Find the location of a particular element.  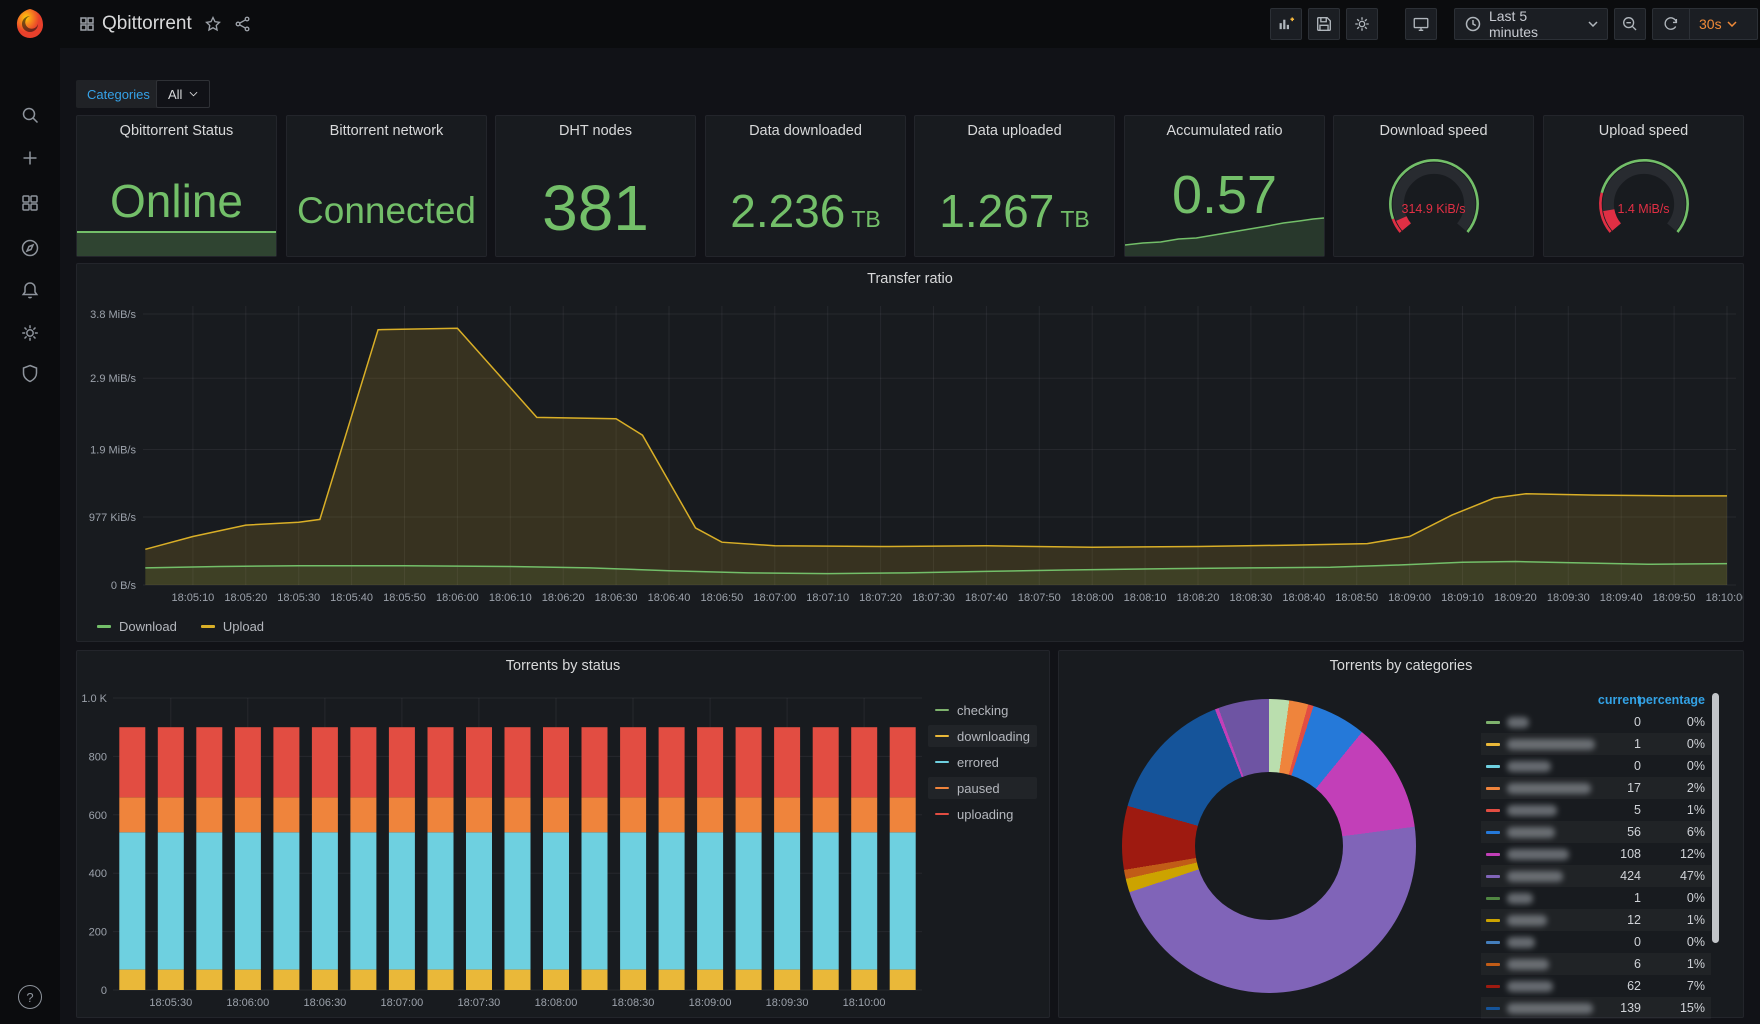

add-panel-button is located at coordinates (1286, 24).